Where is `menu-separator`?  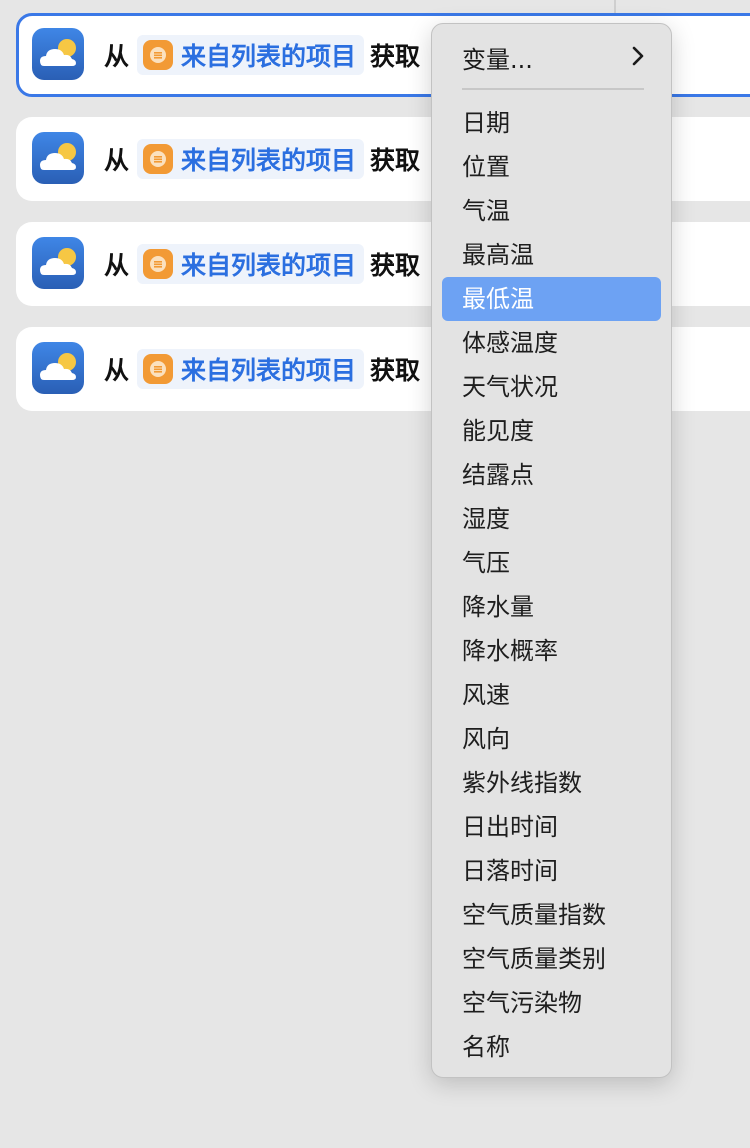 menu-separator is located at coordinates (553, 89).